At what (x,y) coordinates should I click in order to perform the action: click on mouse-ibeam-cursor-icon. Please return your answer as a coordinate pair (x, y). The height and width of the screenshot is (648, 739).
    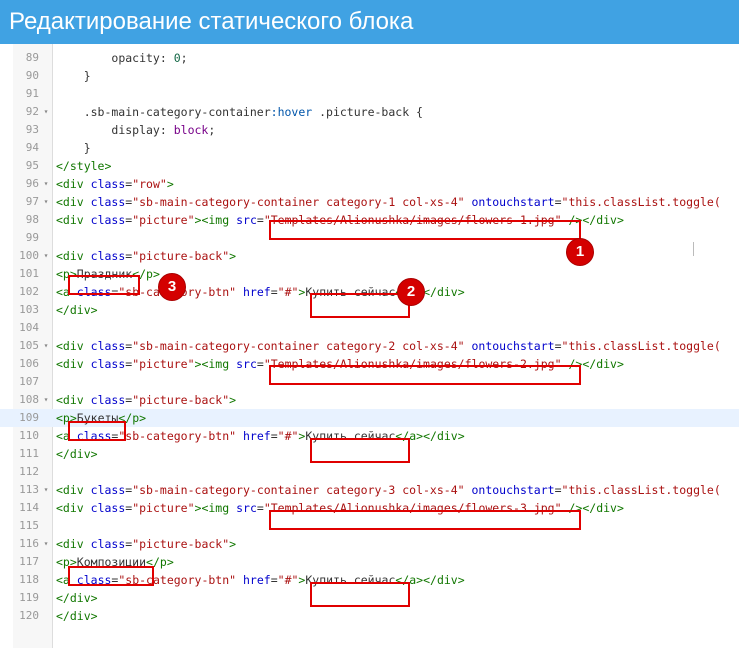
    Looking at the image, I should click on (693, 249).